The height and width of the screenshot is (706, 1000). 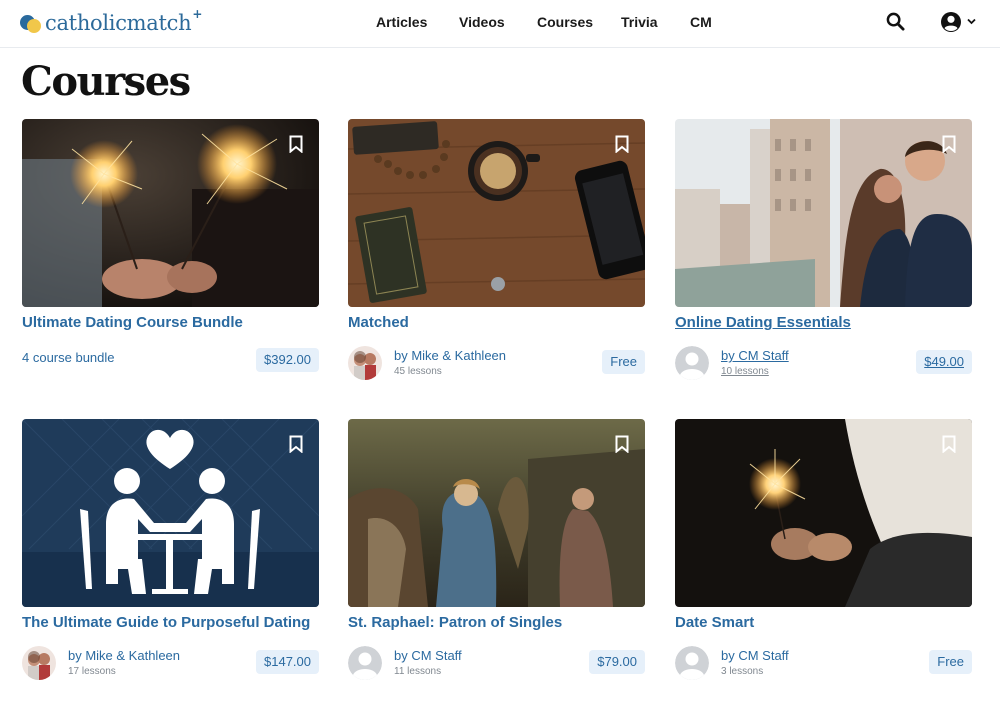 I want to click on search-icon, so click(x=895, y=21).